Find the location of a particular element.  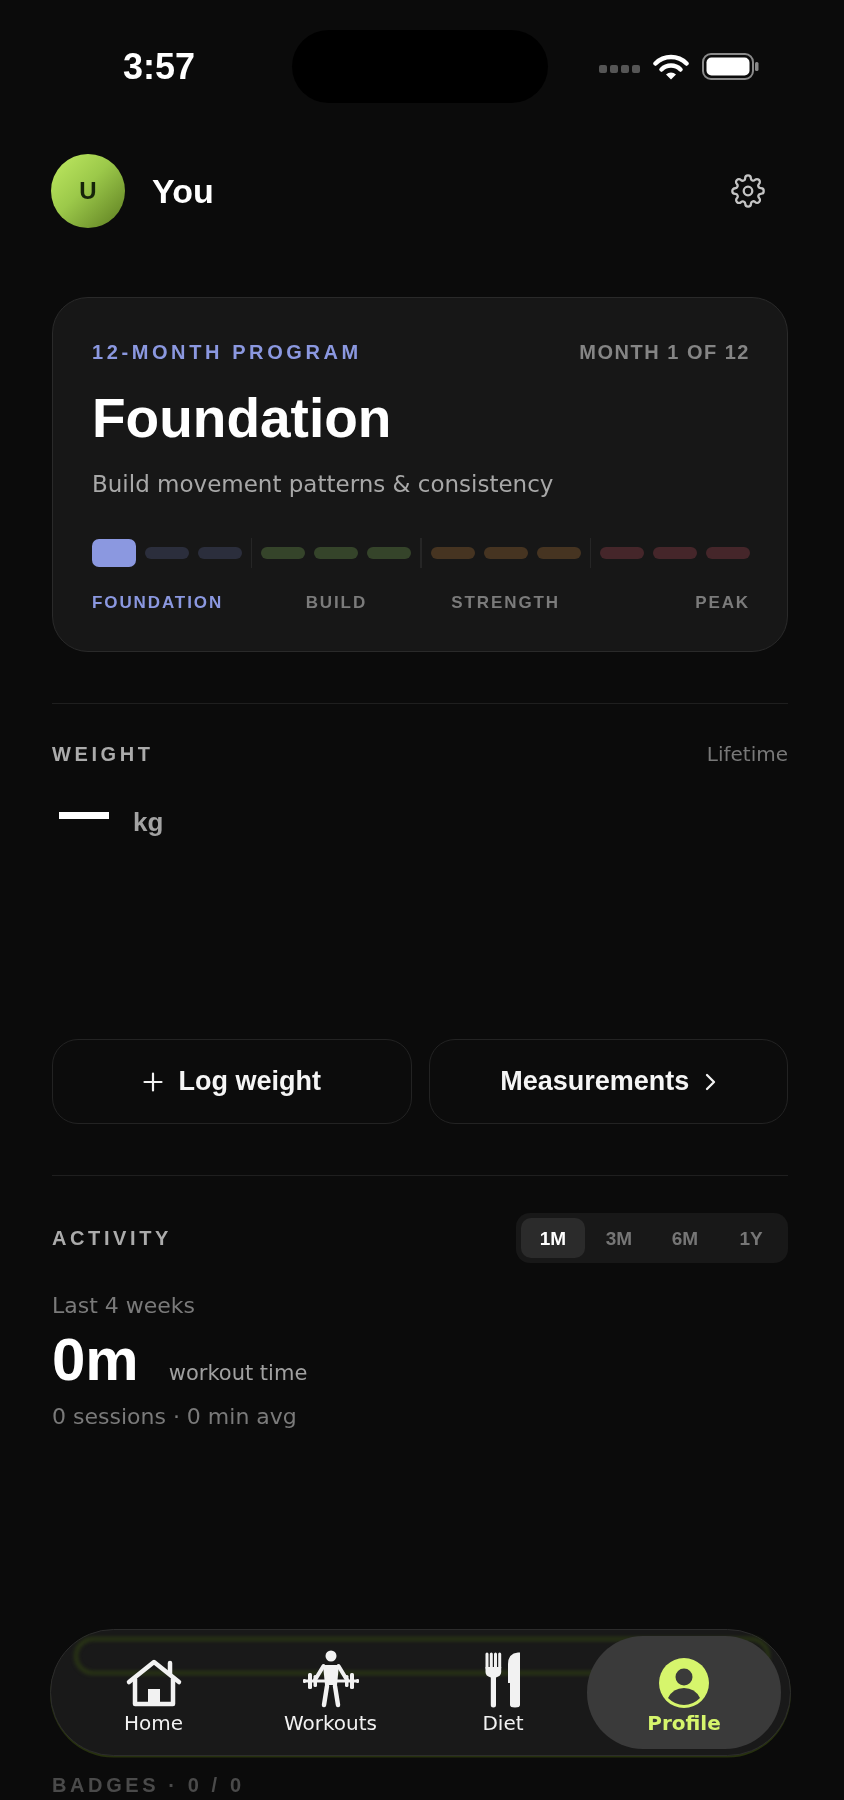

month-label: MONTH 1 OF 12 is located at coordinates (664, 352).